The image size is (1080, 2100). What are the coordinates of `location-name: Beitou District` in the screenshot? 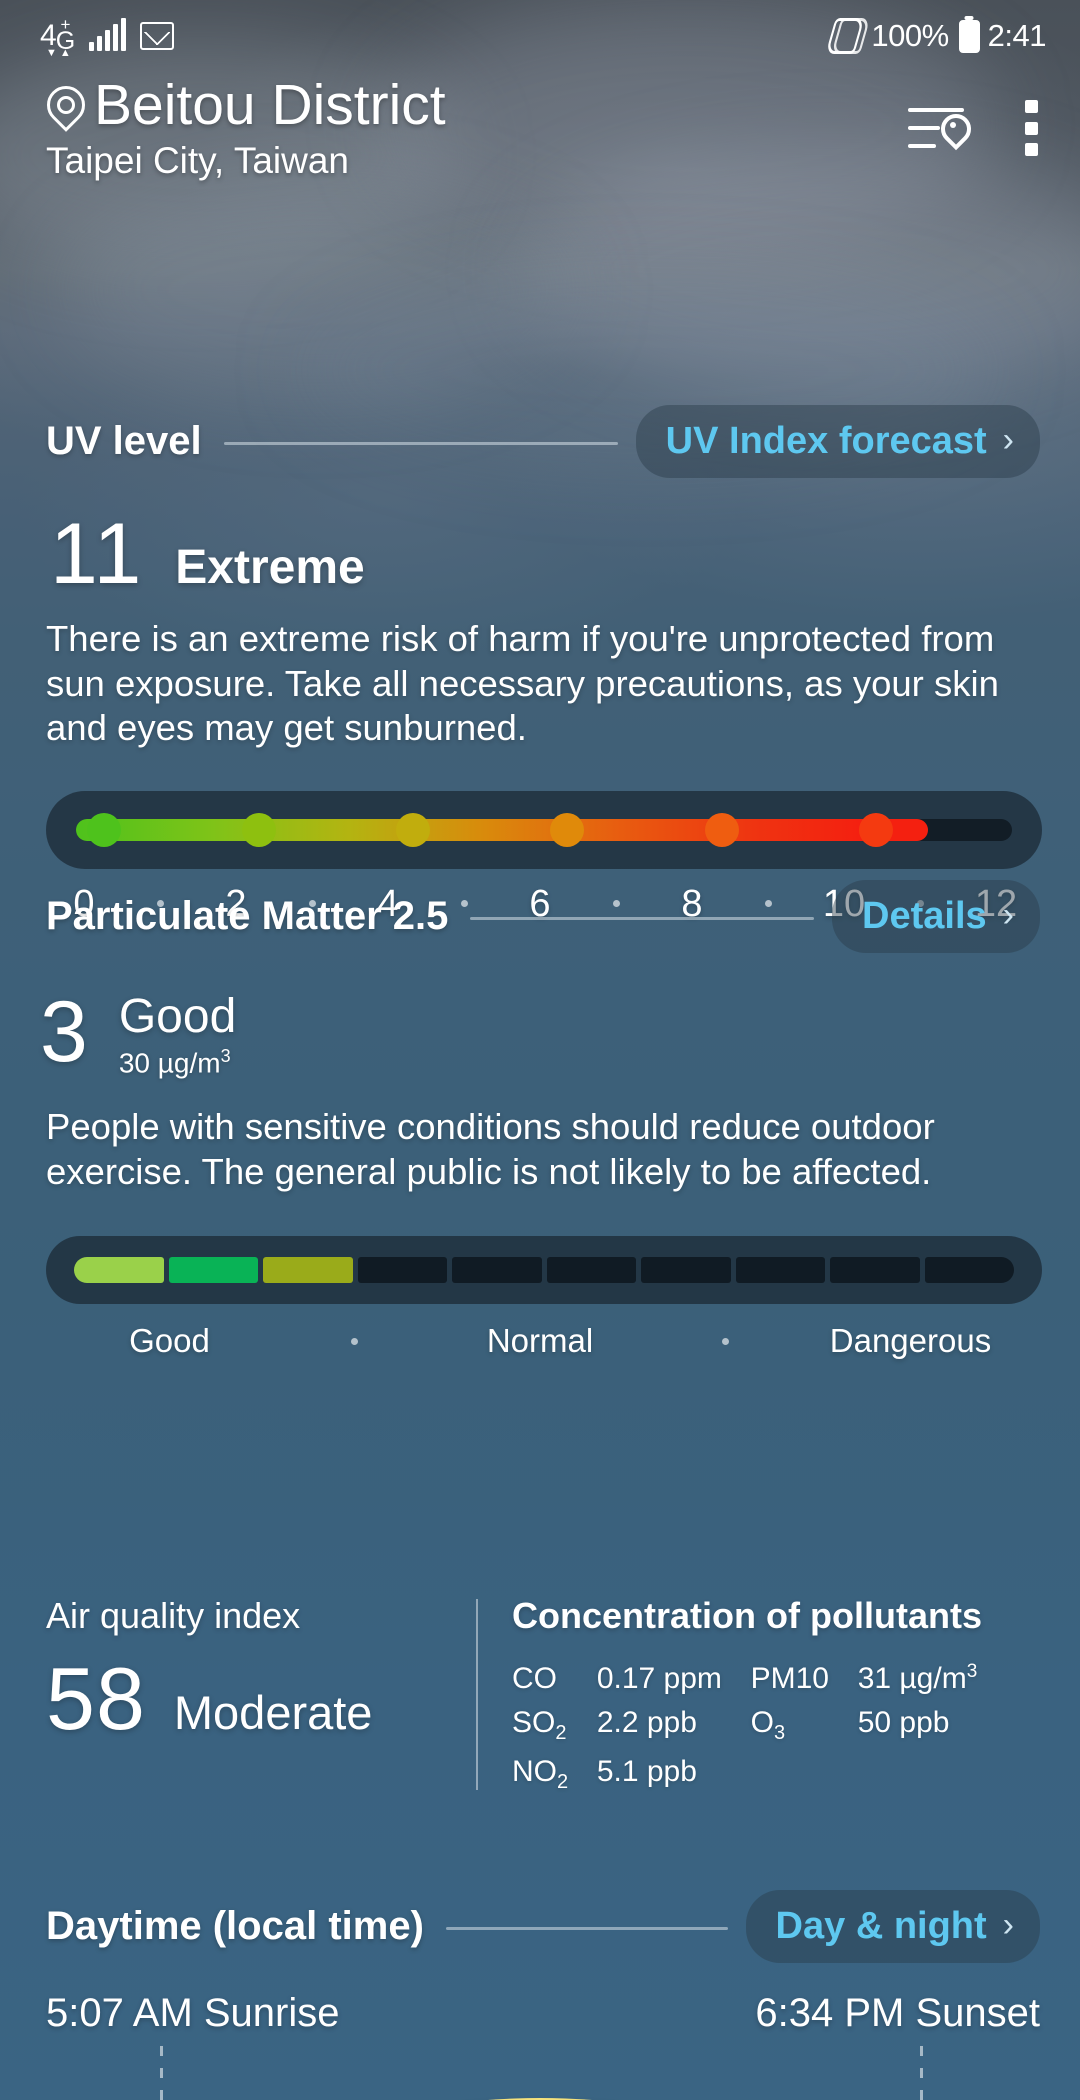 It's located at (270, 105).